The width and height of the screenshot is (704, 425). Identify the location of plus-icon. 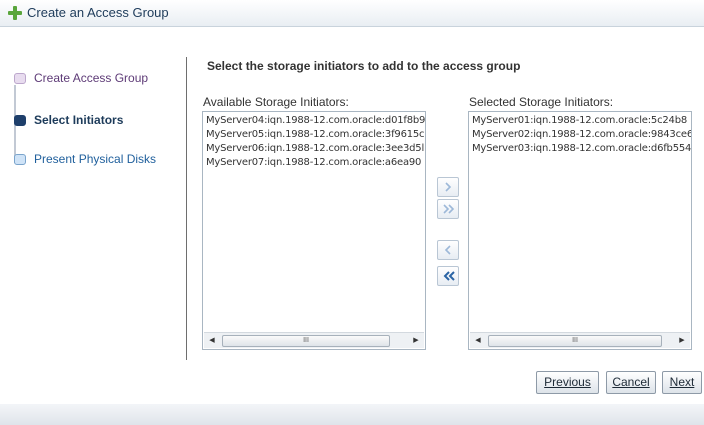
(15, 13).